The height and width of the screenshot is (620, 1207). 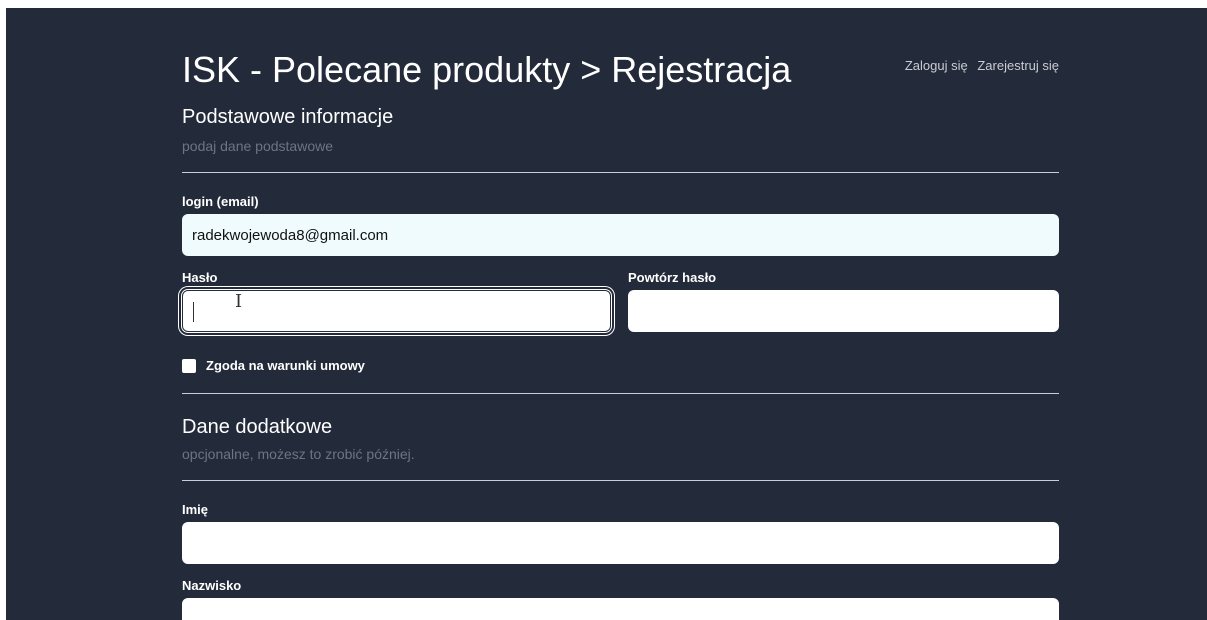 I want to click on login-label: login (email), so click(x=220, y=201).